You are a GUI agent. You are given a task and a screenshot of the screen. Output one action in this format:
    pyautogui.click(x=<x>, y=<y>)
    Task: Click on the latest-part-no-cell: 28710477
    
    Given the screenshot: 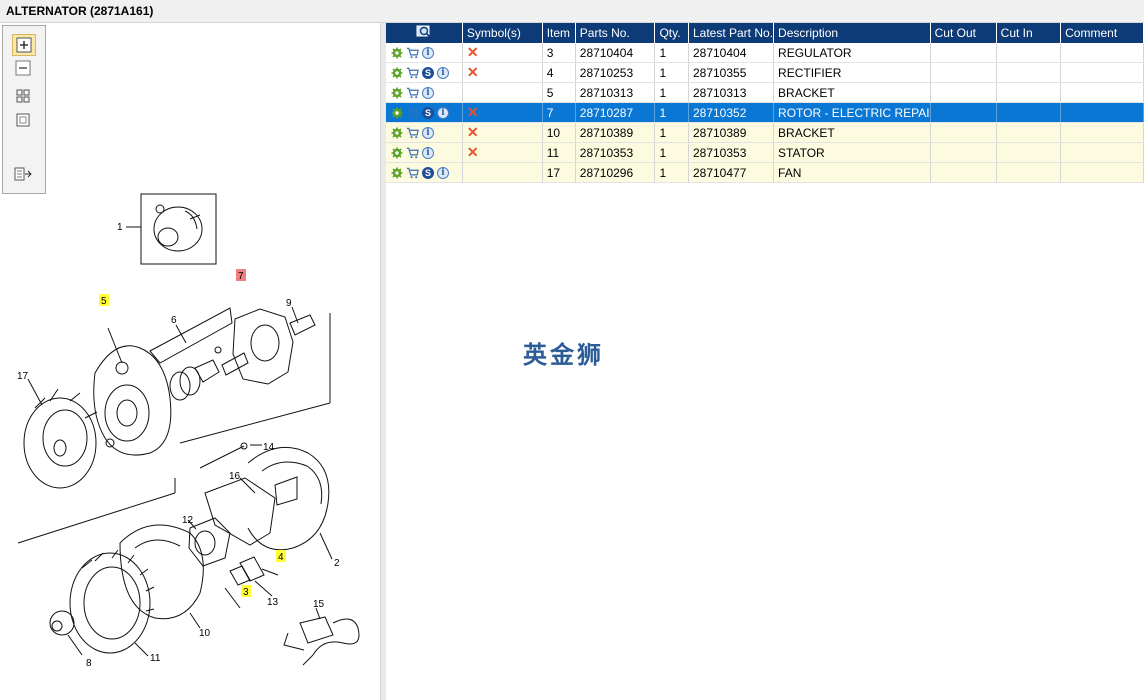 What is the action you would take?
    pyautogui.click(x=731, y=172)
    